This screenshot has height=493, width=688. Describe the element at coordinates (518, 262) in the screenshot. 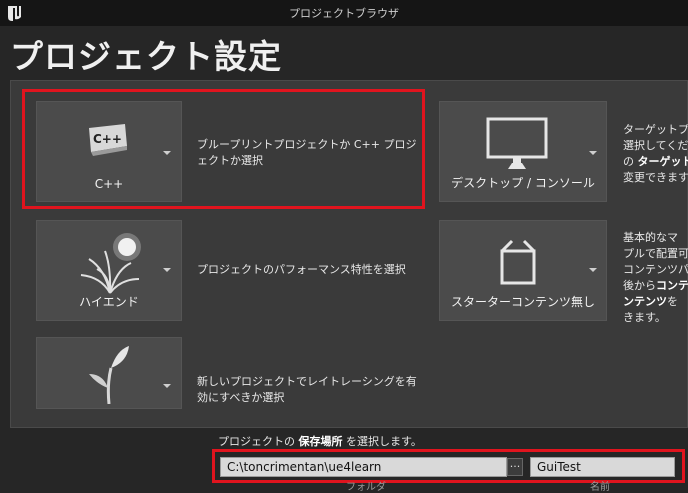

I see `empty-box-icon` at that location.